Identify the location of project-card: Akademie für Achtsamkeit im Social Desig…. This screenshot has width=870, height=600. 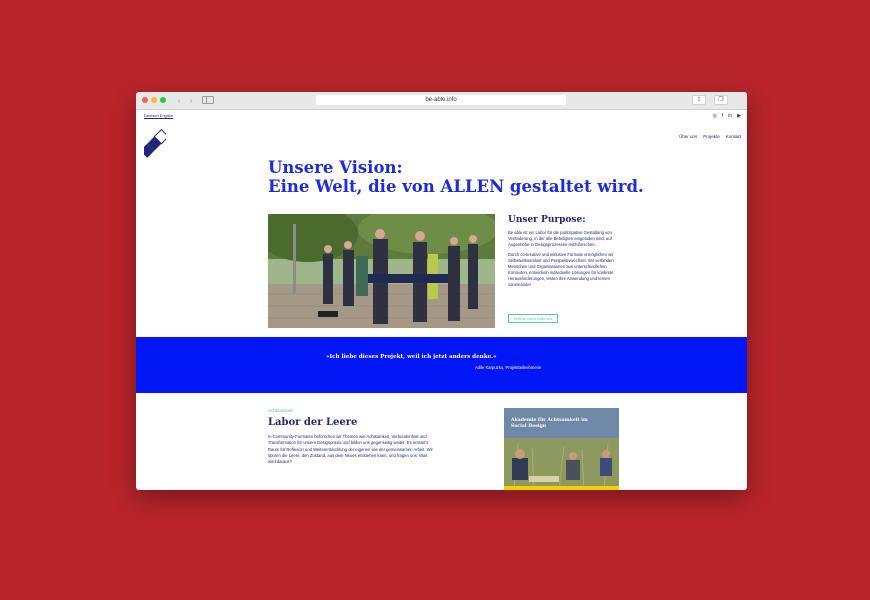
(561, 449).